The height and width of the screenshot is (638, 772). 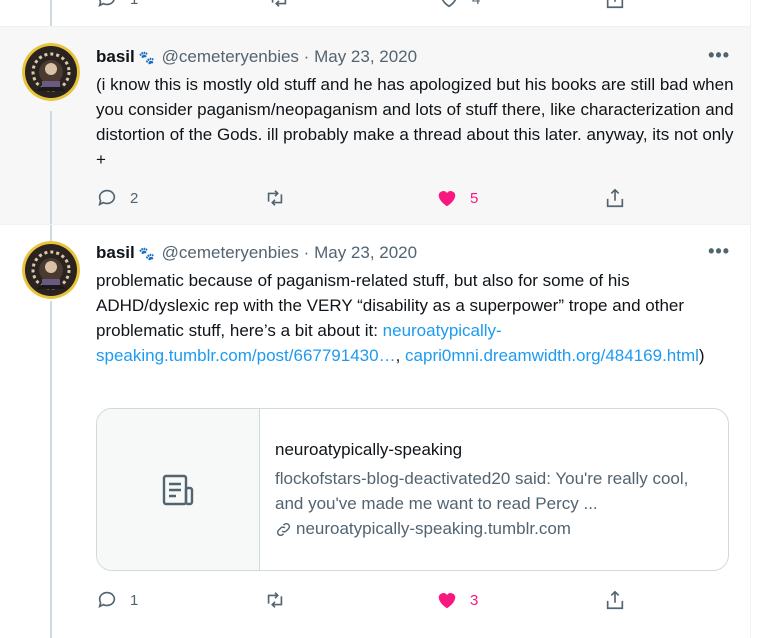 What do you see at coordinates (433, 528) in the screenshot?
I see `card-domain-text: neuroatypically-speaking.tumblr.com` at bounding box center [433, 528].